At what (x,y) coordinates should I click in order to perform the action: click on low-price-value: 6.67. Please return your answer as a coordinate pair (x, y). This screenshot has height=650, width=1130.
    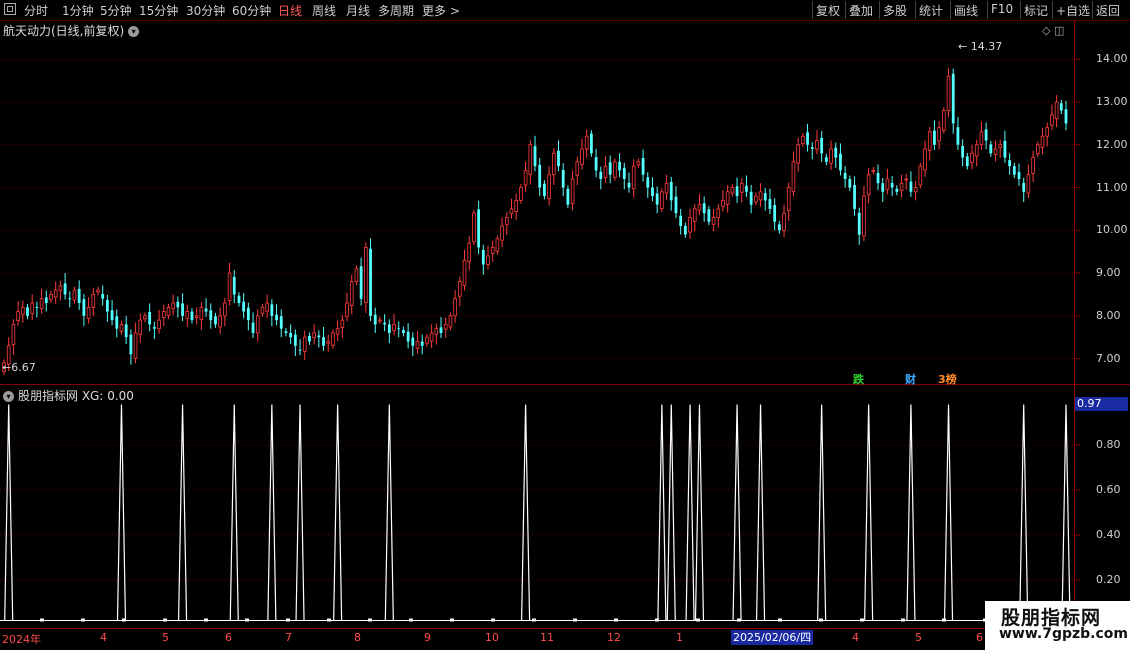
    Looking at the image, I should click on (23, 367).